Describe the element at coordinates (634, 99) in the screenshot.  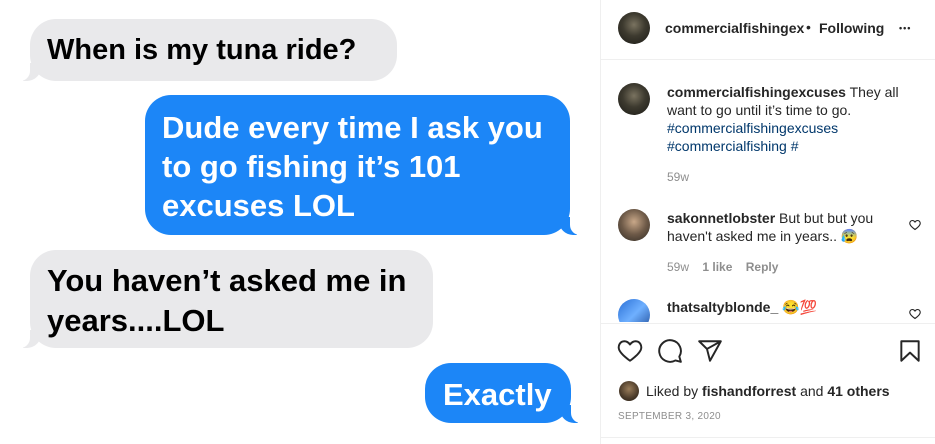
I see `caption-avatar` at that location.